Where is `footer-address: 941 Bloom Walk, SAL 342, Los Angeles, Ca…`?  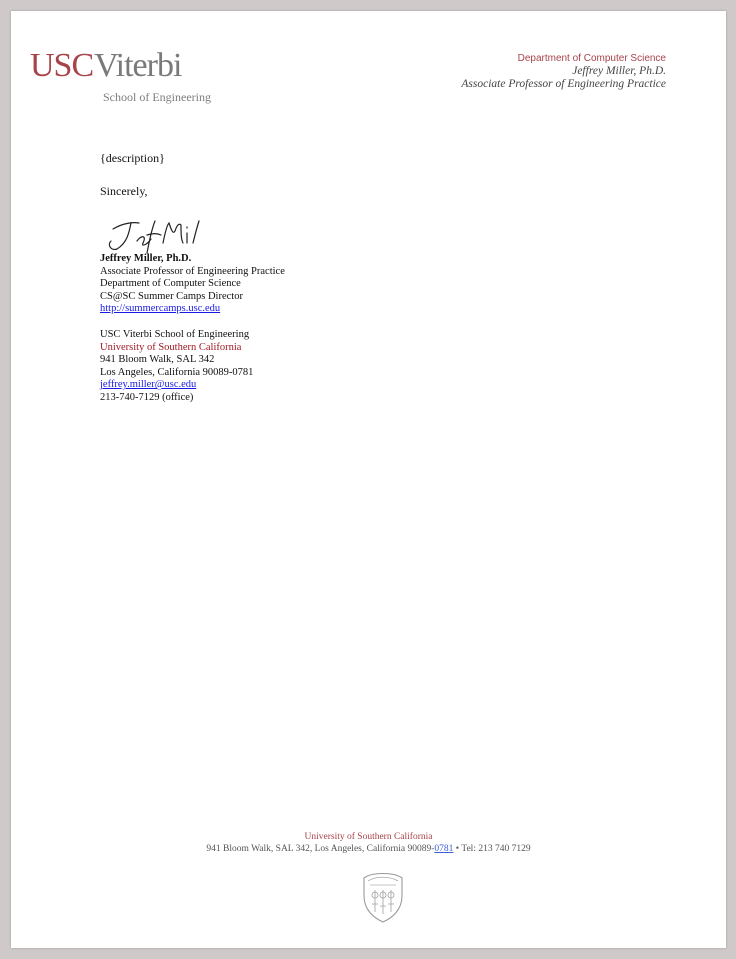
footer-address: 941 Bloom Walk, SAL 342, Los Angeles, Ca… is located at coordinates (320, 849).